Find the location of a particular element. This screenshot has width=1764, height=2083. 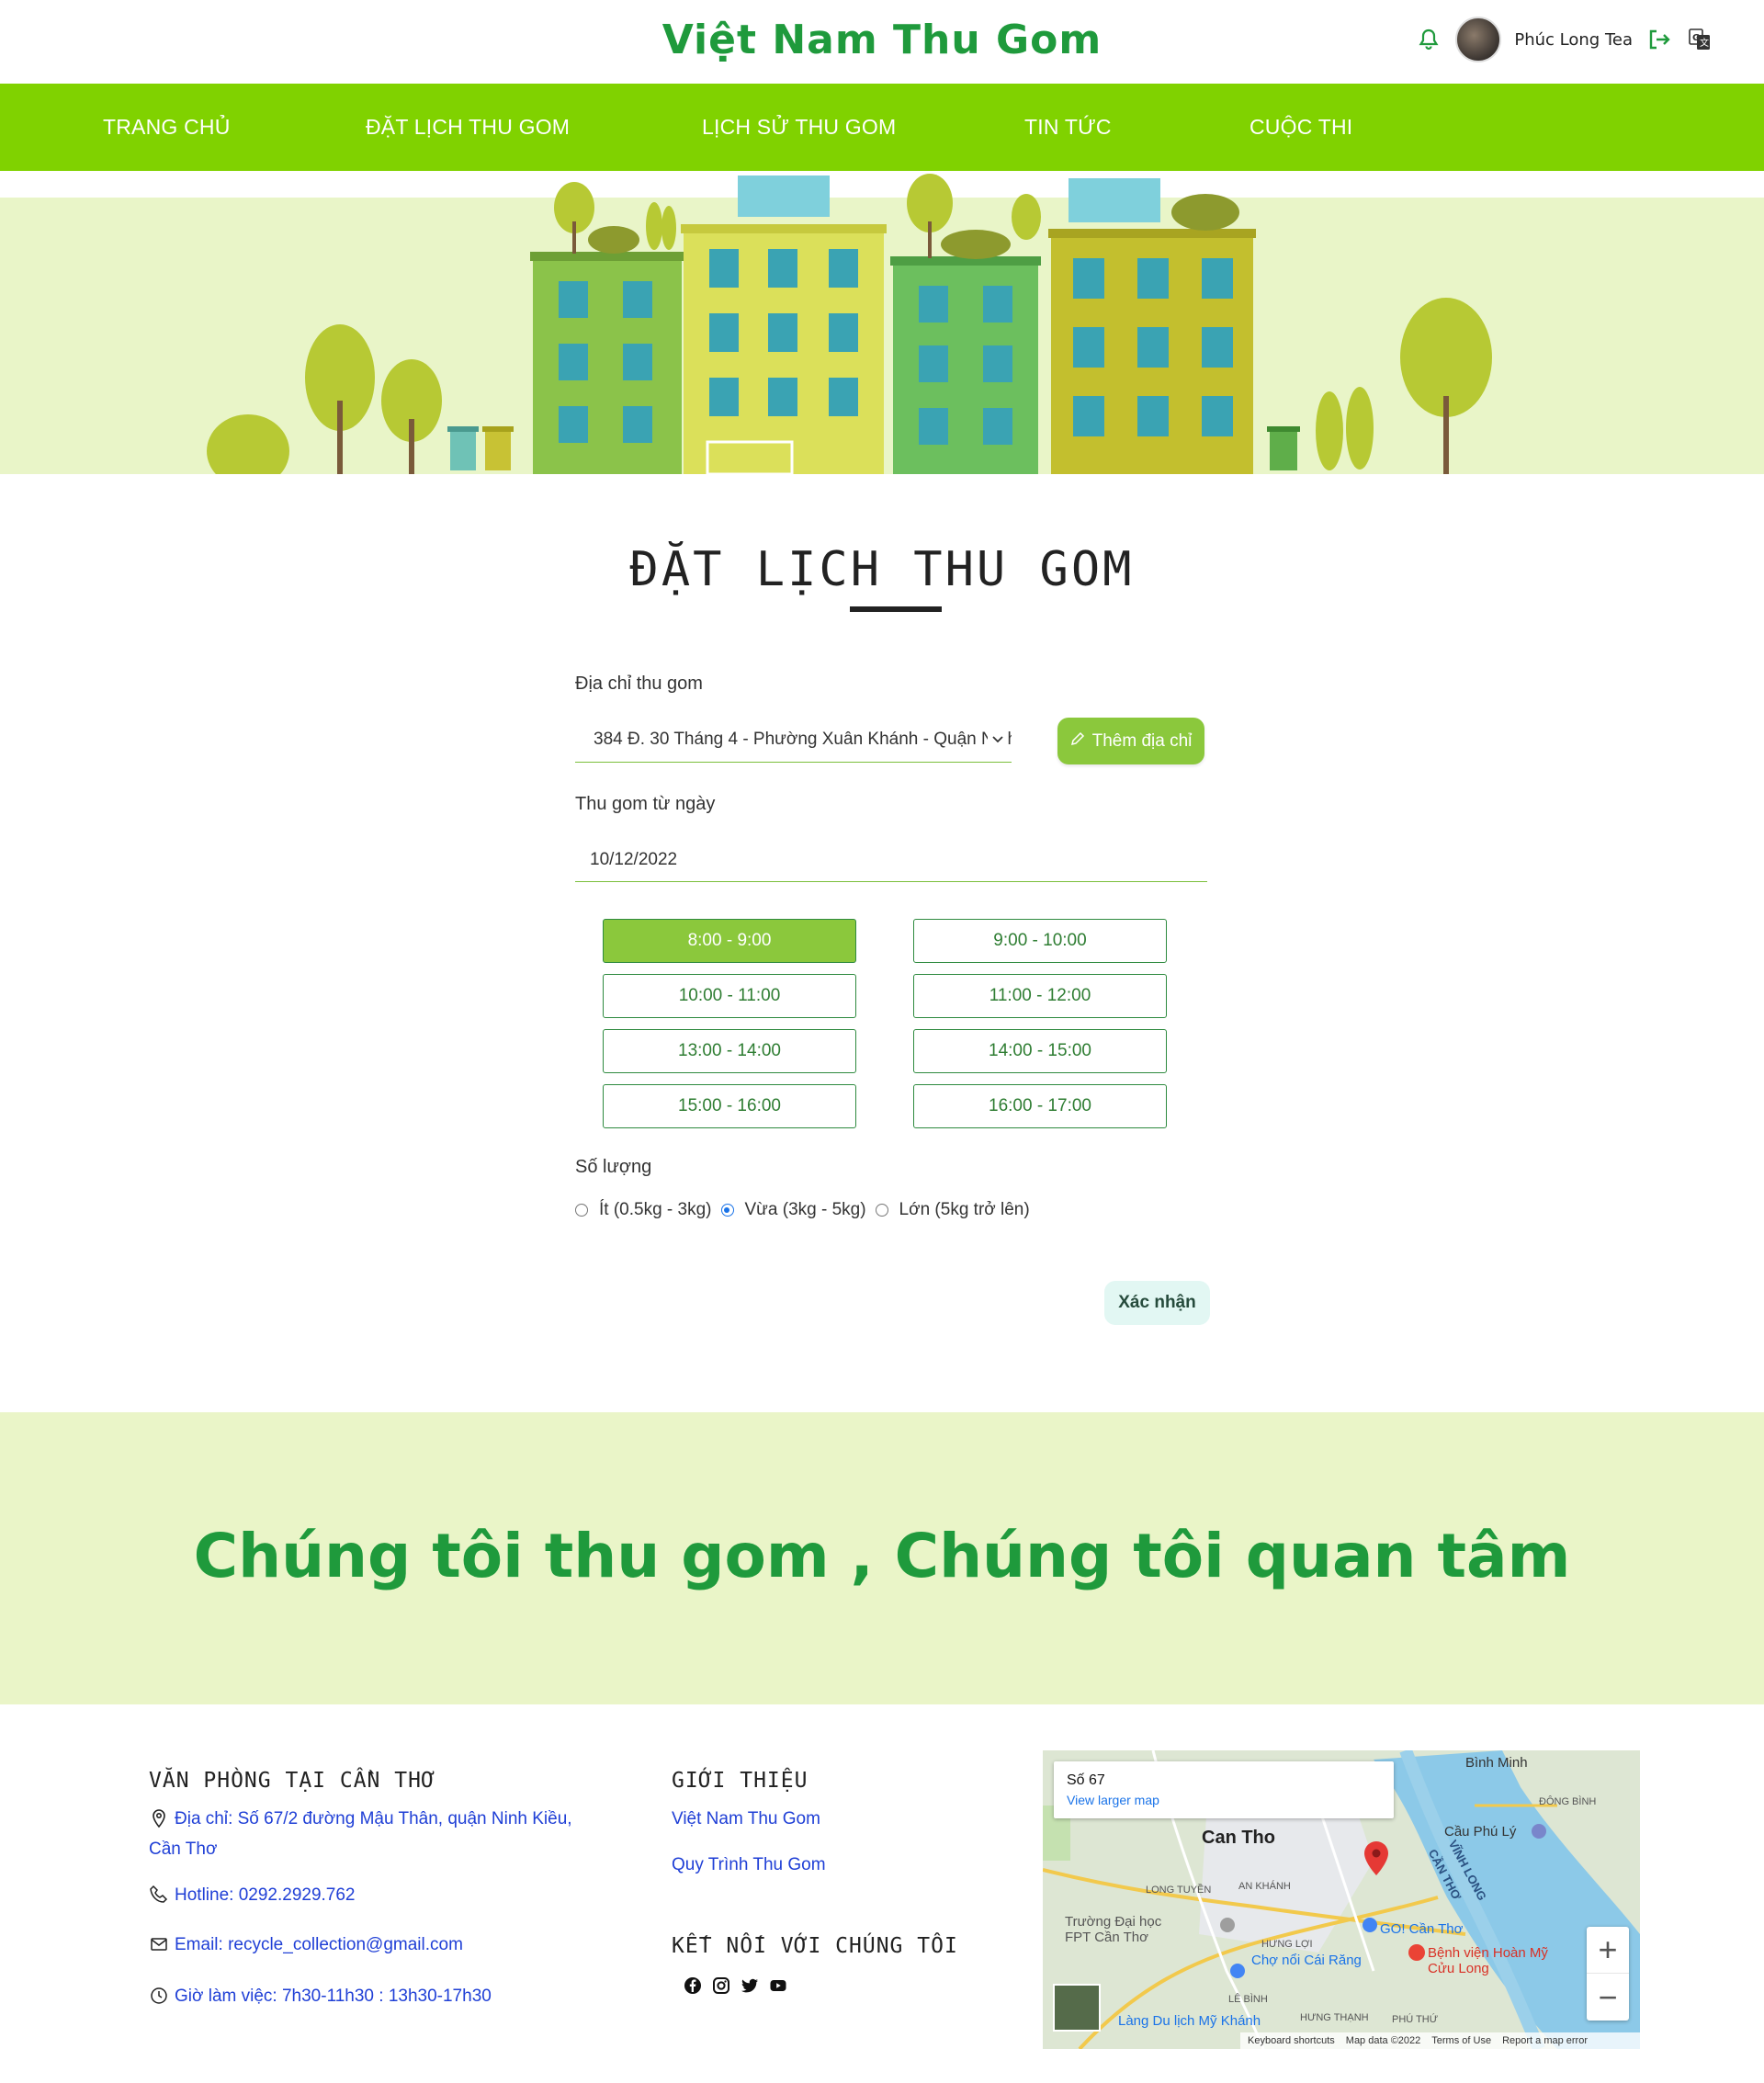

footer-email: Email: recycle_collection@gmail.com is located at coordinates (306, 1945).